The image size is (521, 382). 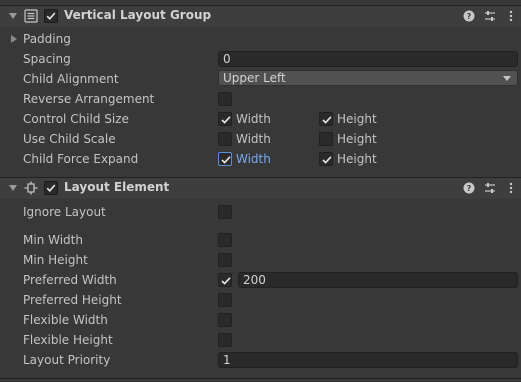 I want to click on use-child-scale-width-checkbox, so click(x=225, y=139).